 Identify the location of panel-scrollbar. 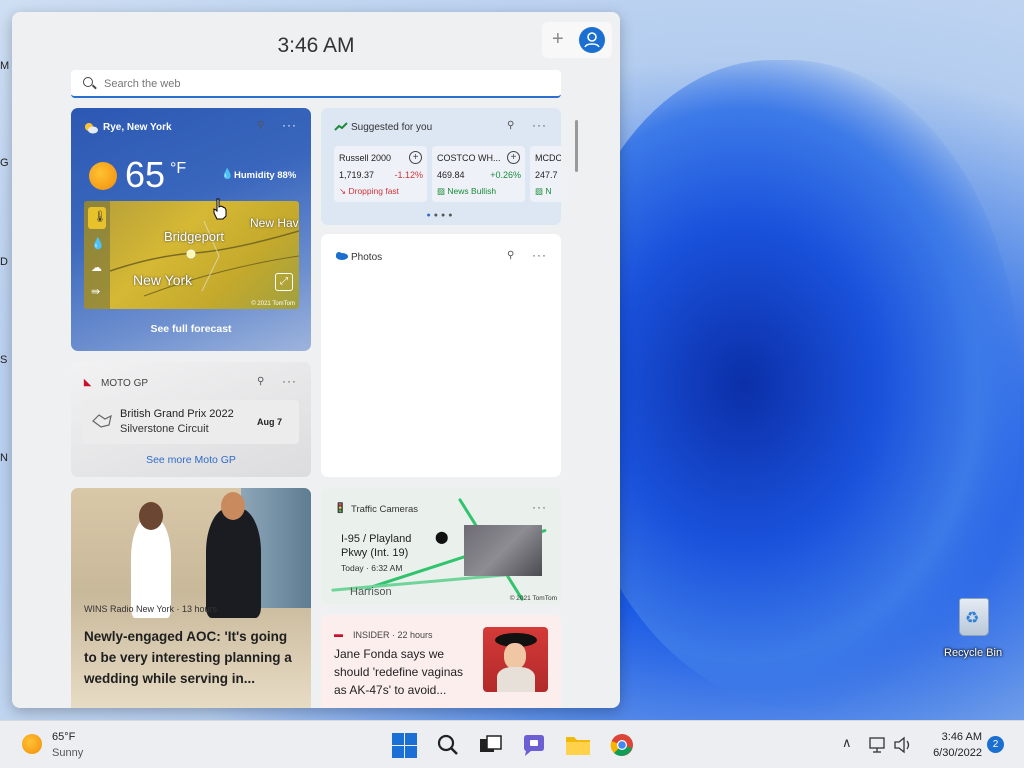
(576, 146).